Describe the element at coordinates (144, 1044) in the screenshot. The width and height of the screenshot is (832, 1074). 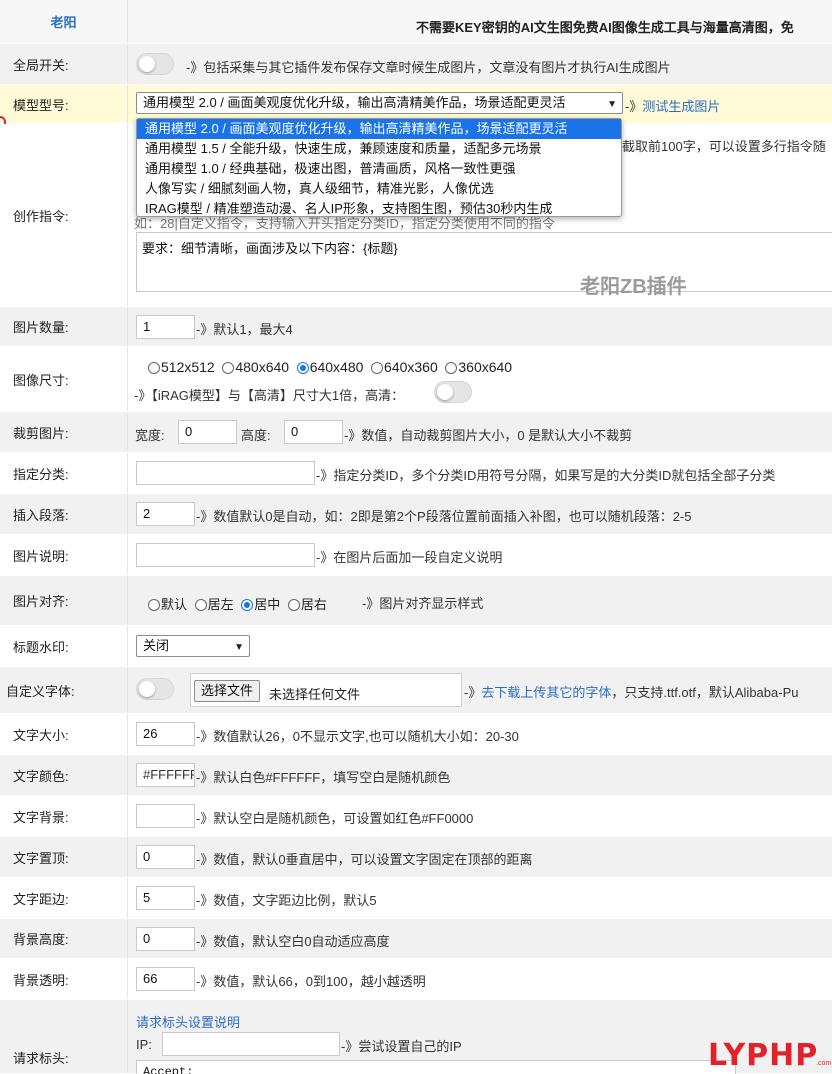
I see `ip-label: IP:` at that location.